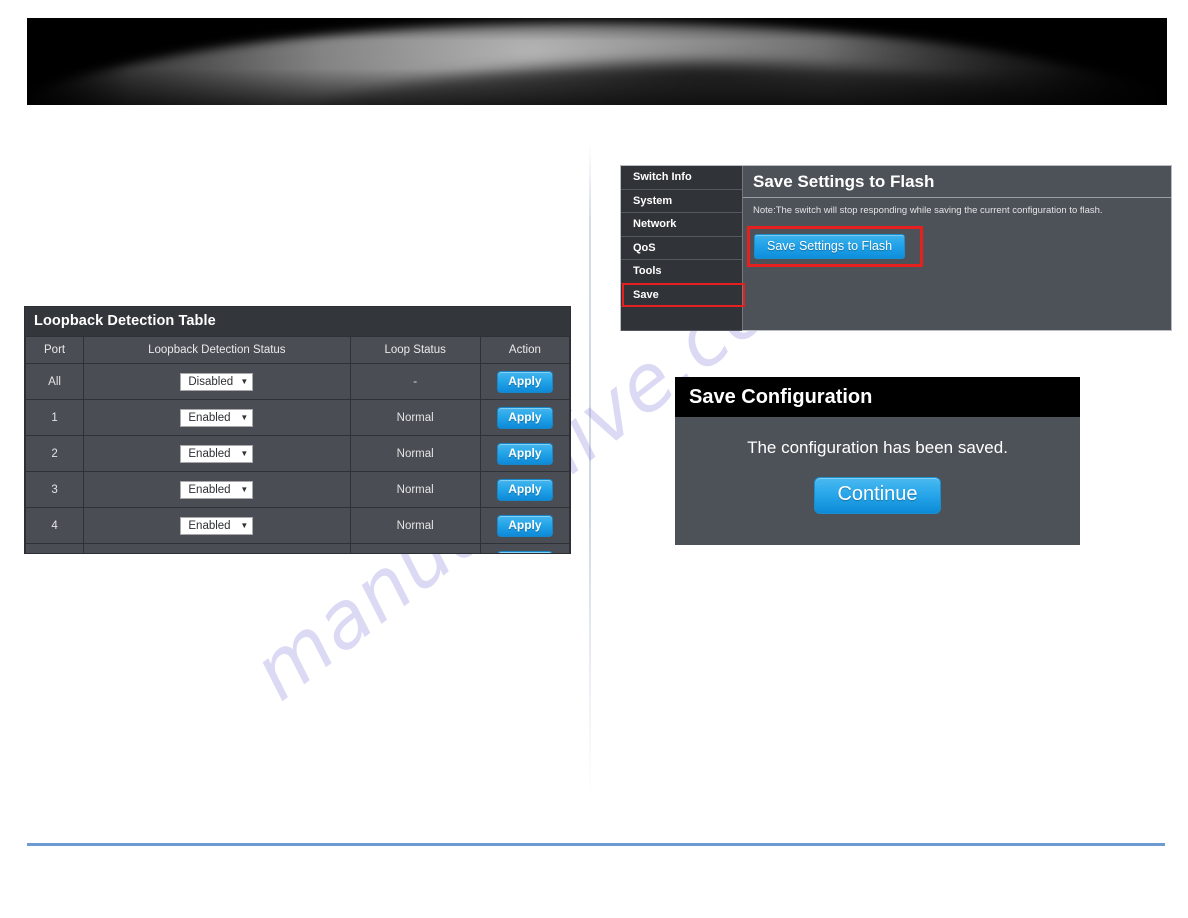 The height and width of the screenshot is (918, 1188). What do you see at coordinates (681, 319) in the screenshot?
I see `sidebar-item-empty` at bounding box center [681, 319].